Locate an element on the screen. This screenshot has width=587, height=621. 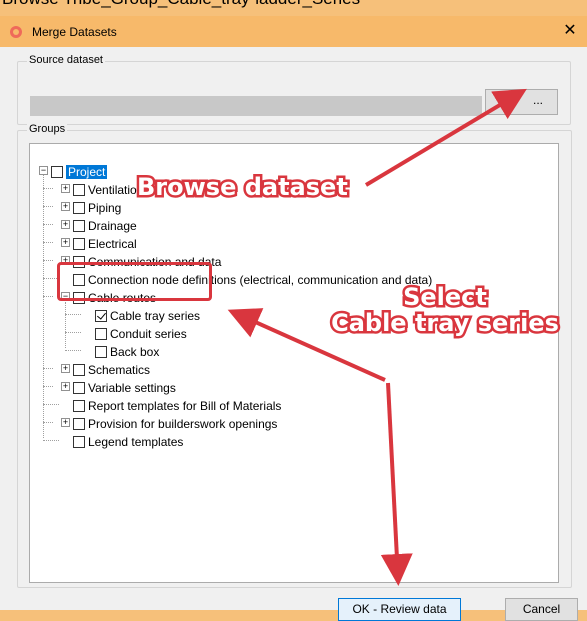
arrow-to-cable-tray is located at coordinates (306, 345).